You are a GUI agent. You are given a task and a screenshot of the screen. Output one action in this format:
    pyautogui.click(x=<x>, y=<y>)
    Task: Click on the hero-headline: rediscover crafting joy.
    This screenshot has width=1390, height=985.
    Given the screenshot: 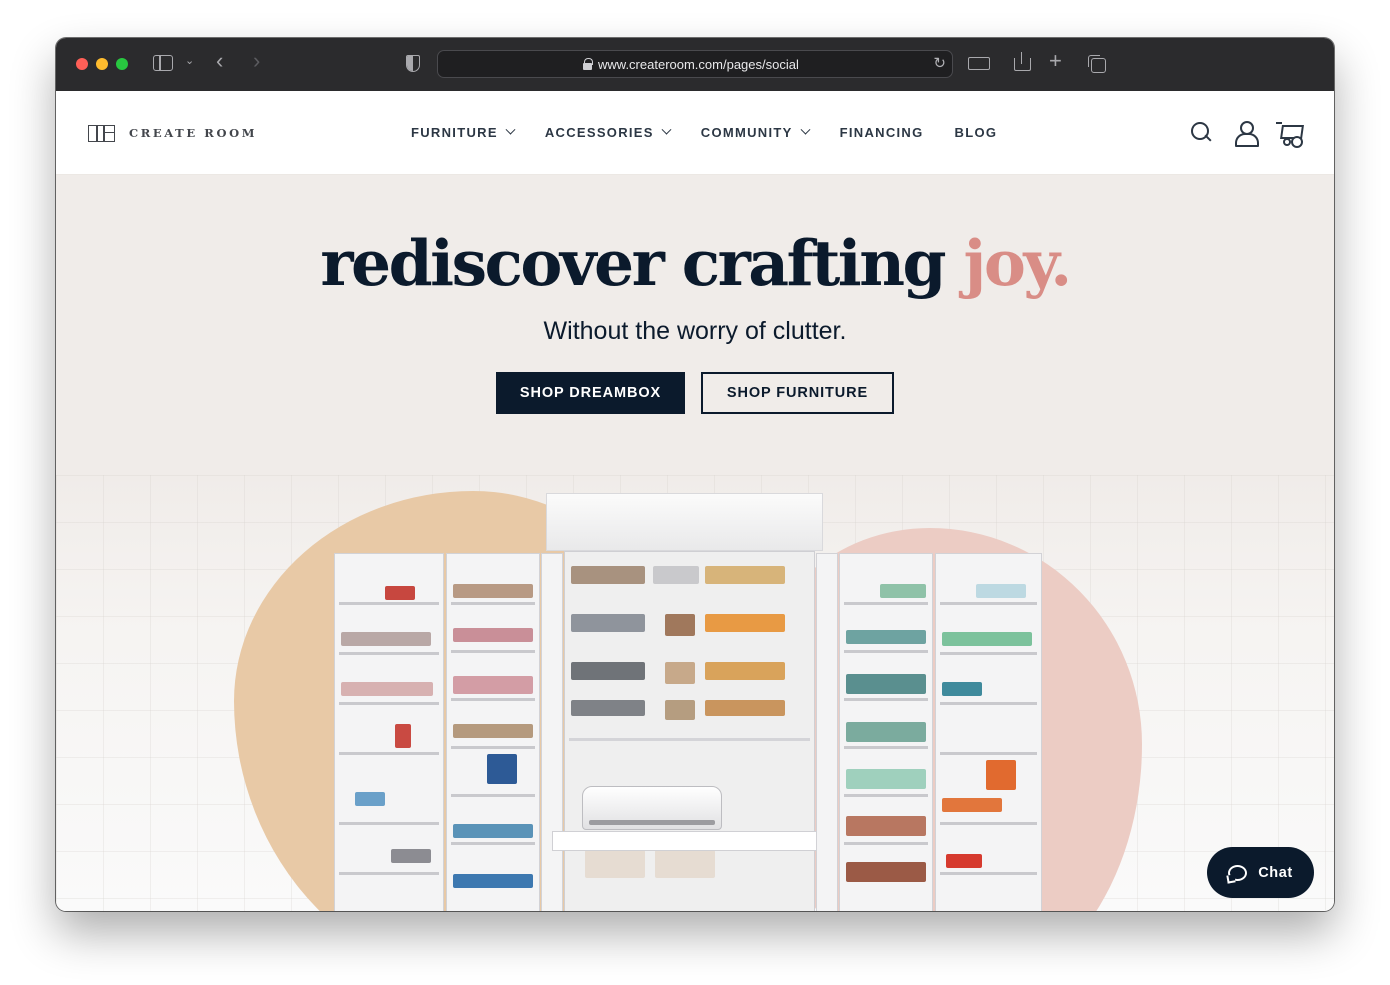 What is the action you would take?
    pyautogui.click(x=695, y=263)
    